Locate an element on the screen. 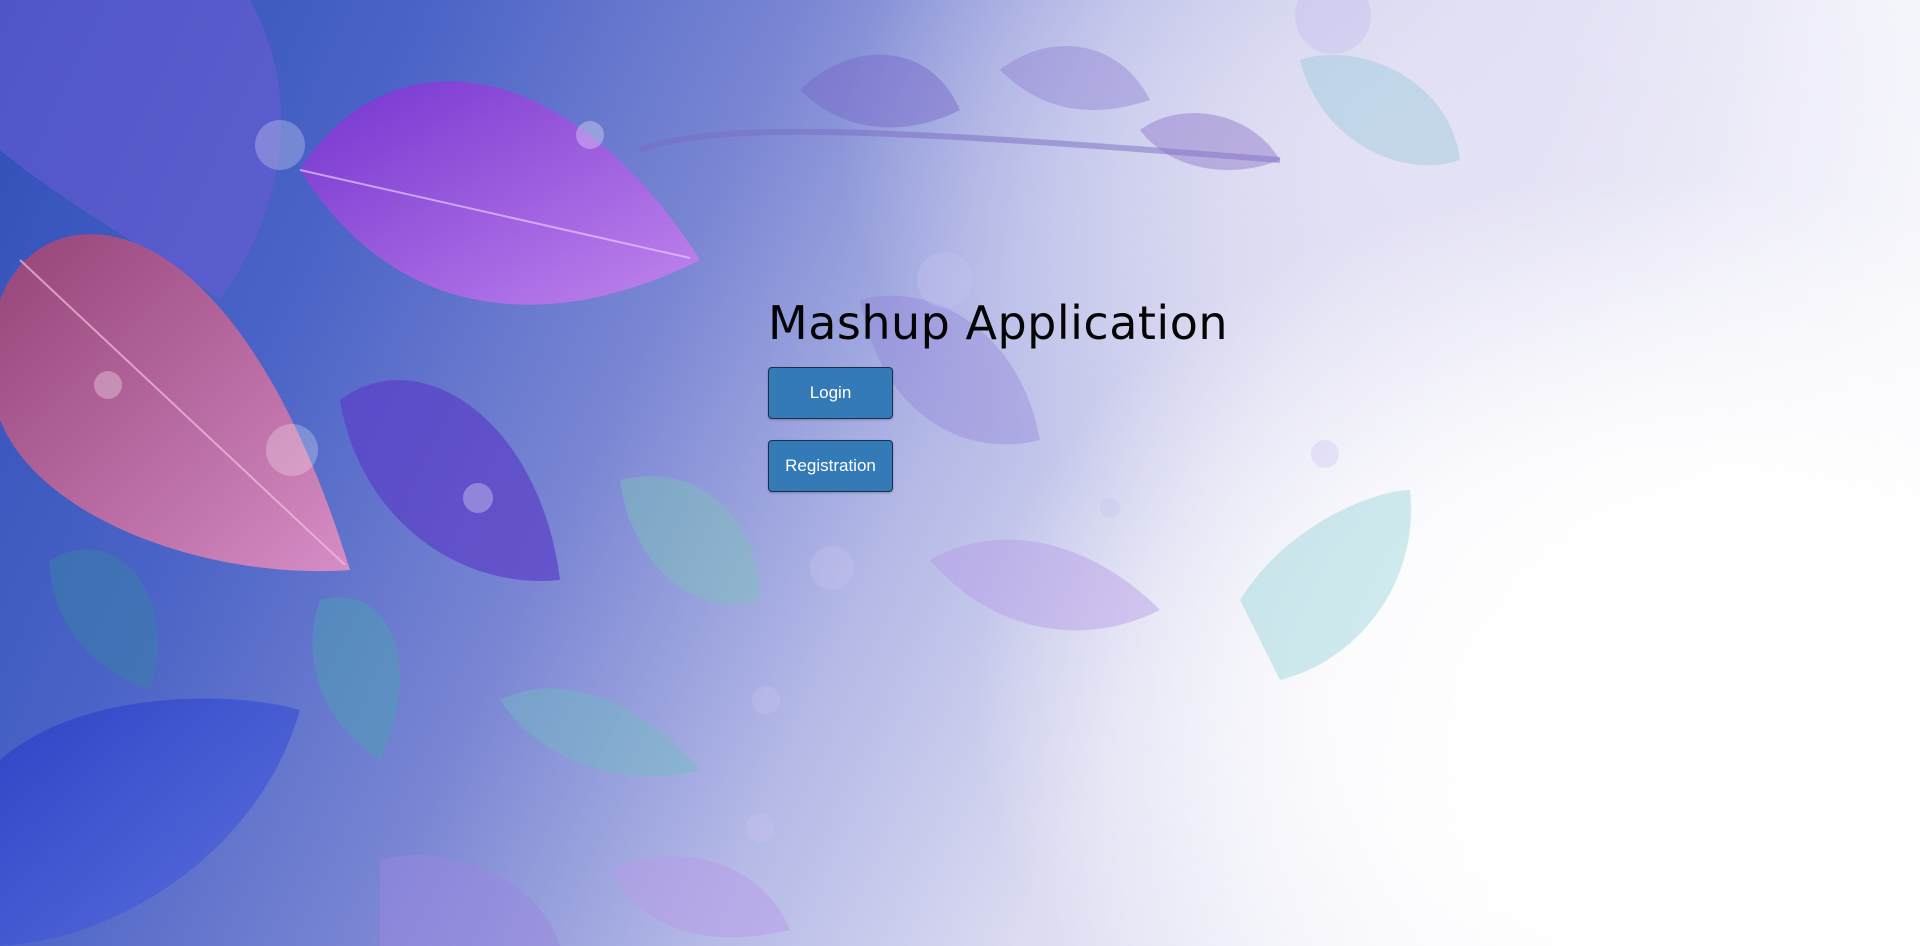 The width and height of the screenshot is (1920, 946). registration-button: Registration is located at coordinates (830, 466).